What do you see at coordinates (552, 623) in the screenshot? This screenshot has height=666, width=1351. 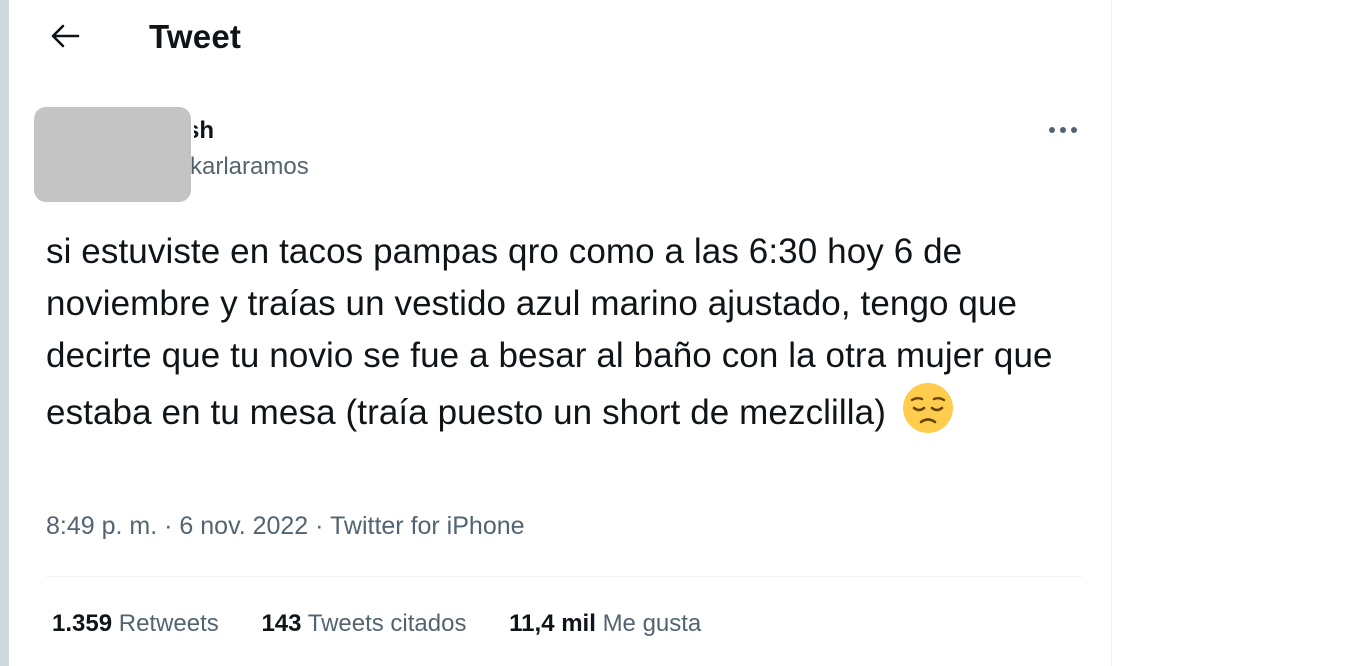 I see `likes-count: 11,4 mil` at bounding box center [552, 623].